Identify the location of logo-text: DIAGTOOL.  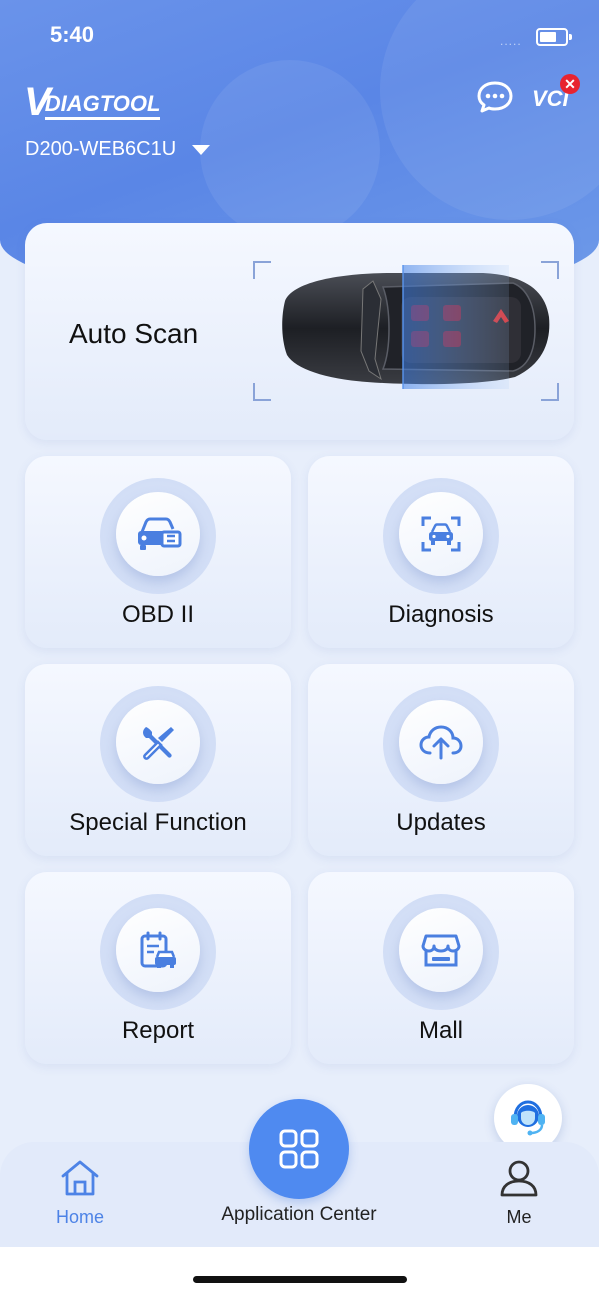
(102, 105).